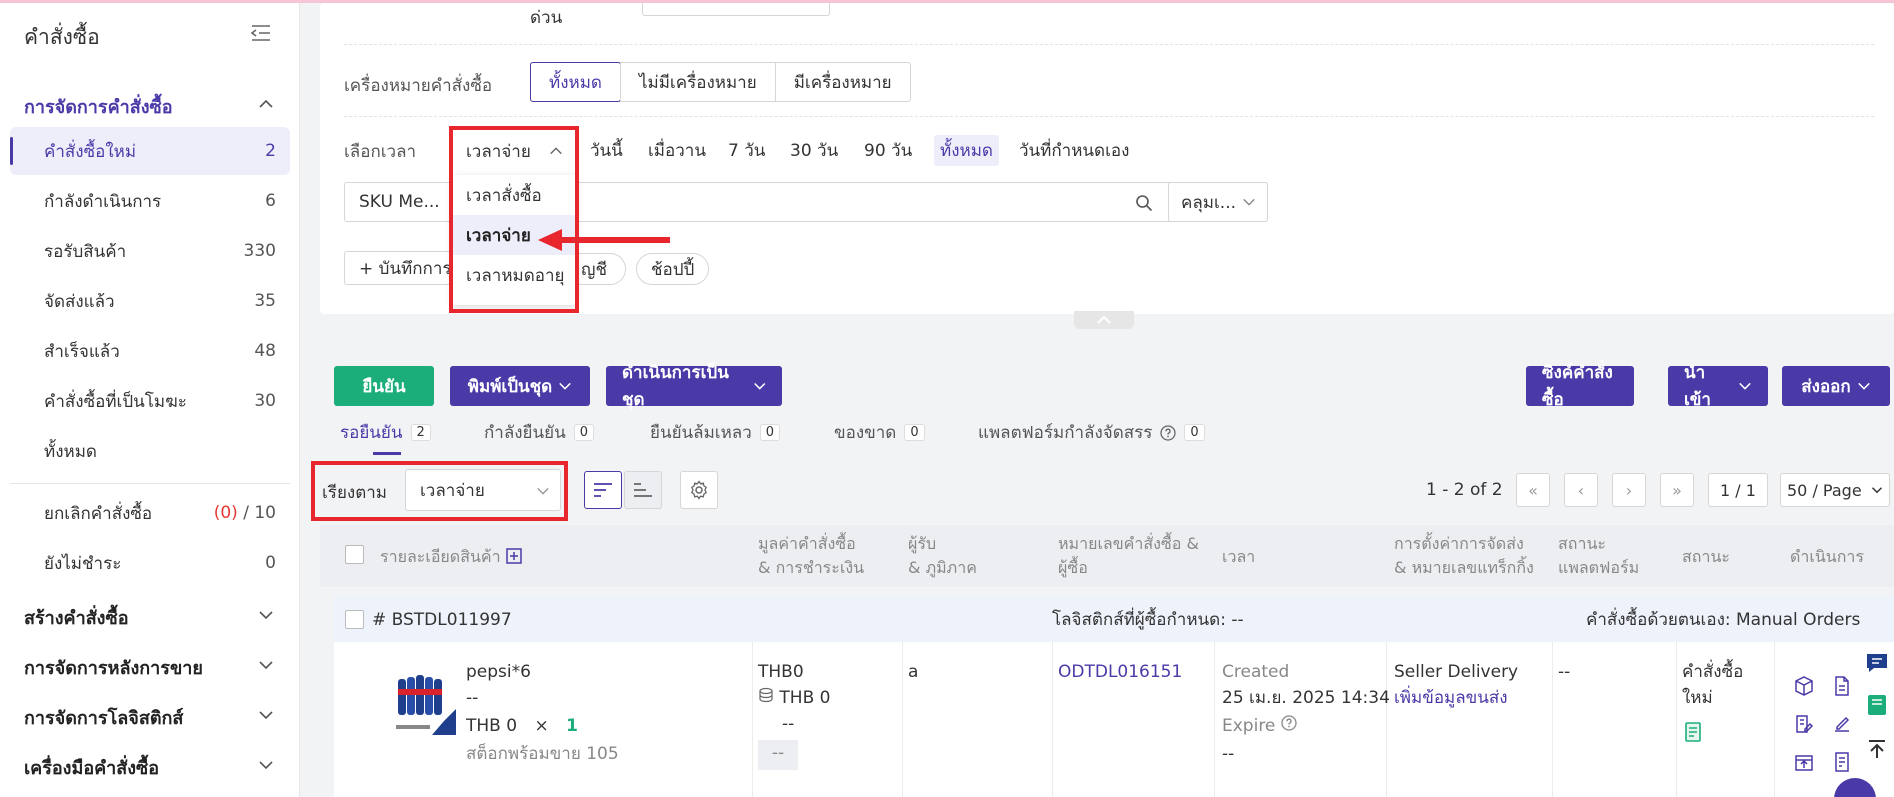 The width and height of the screenshot is (1894, 797). I want to click on time-yesterday: เมื่อวาน, so click(677, 150).